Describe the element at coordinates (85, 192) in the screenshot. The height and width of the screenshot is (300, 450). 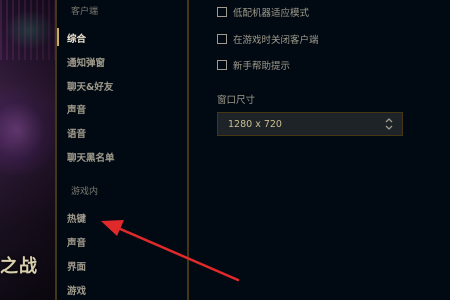
I see `section-heading-ingame: 游戏内` at that location.